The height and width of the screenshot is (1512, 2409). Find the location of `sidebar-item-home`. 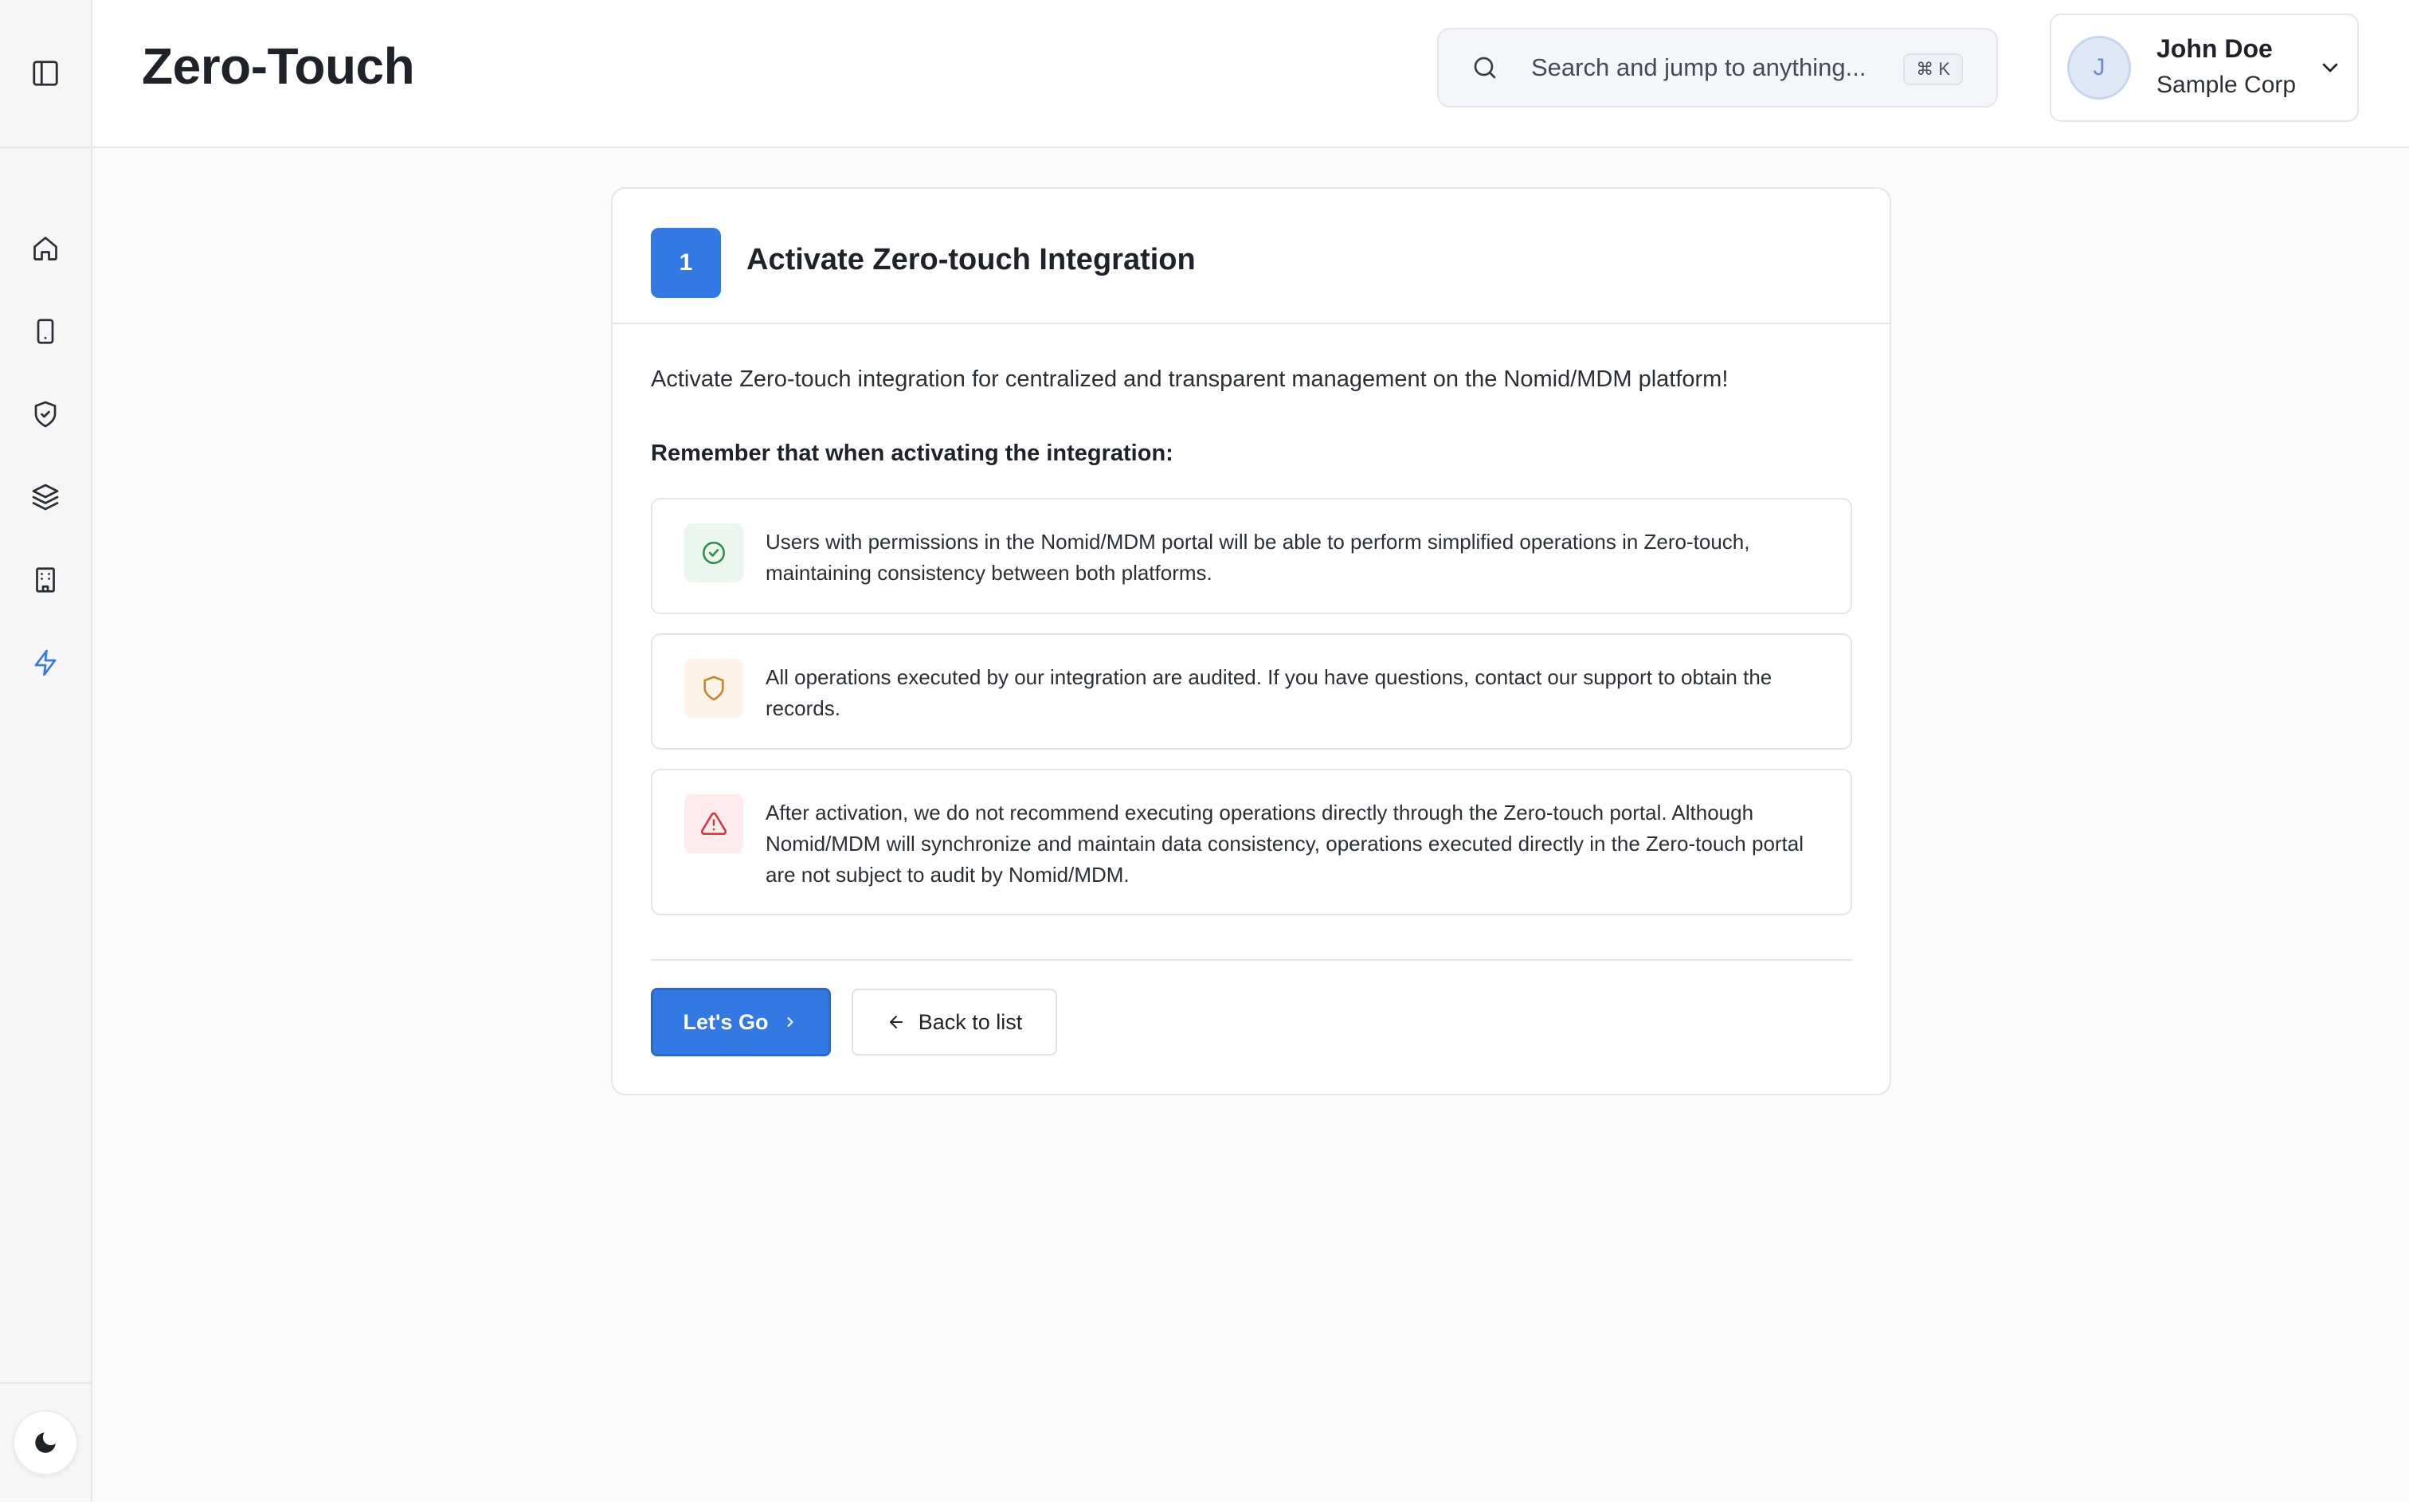

sidebar-item-home is located at coordinates (45, 249).